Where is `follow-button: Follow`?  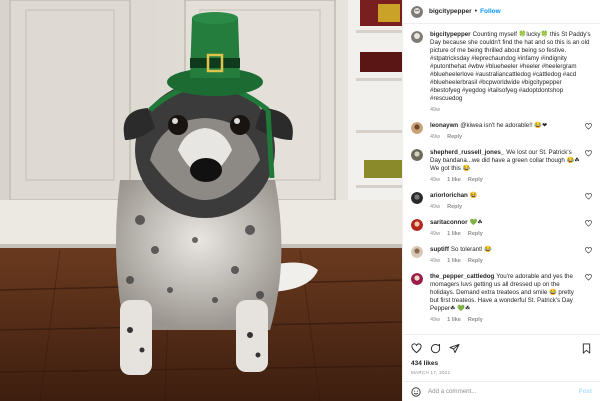
follow-button: Follow is located at coordinates (490, 11).